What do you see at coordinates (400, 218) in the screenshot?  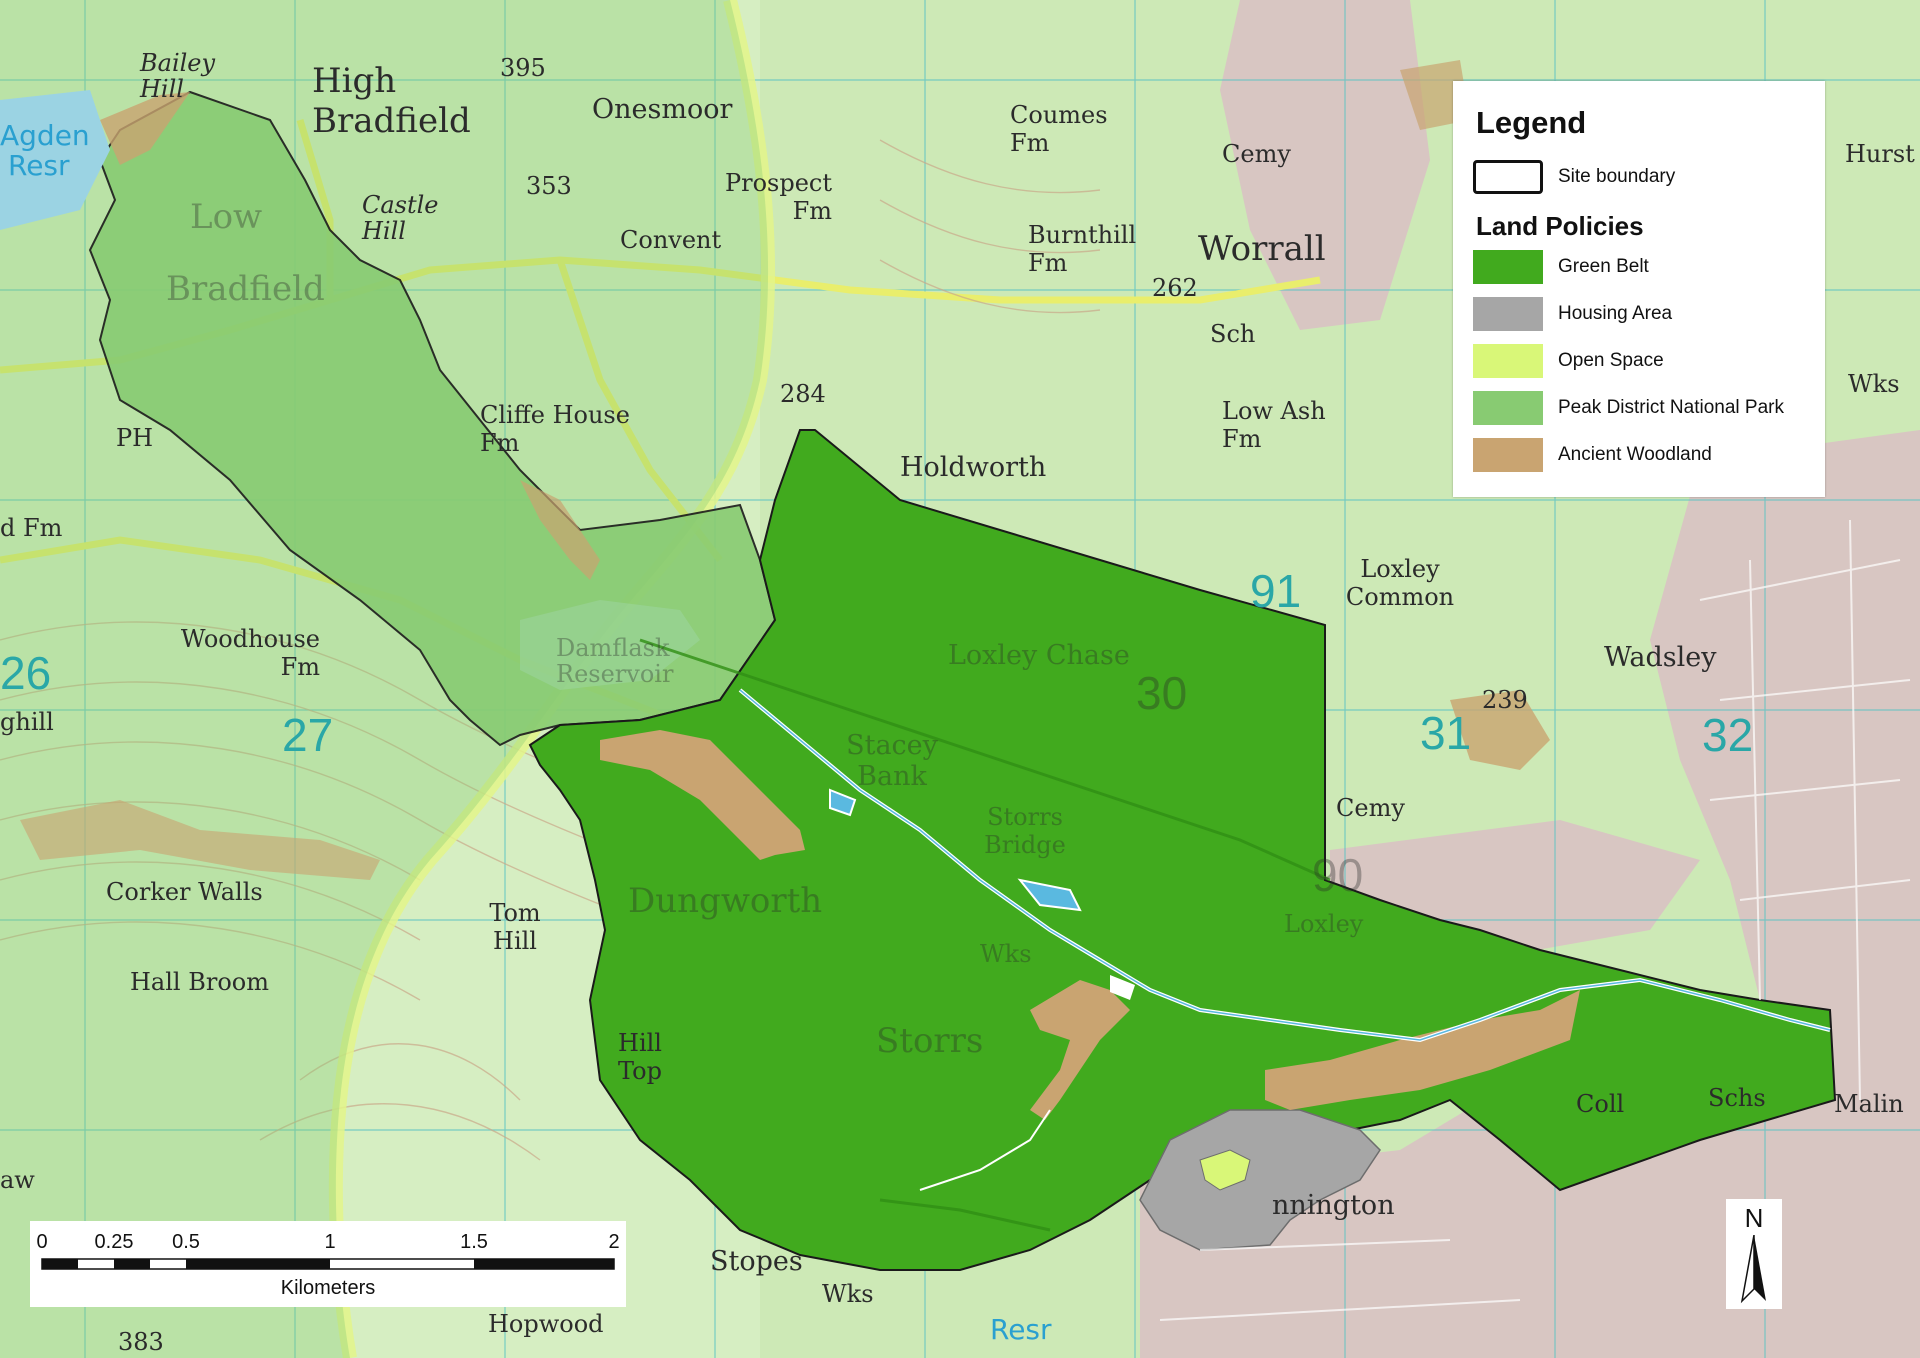 I see `label-castle-hill: Castle Hill` at bounding box center [400, 218].